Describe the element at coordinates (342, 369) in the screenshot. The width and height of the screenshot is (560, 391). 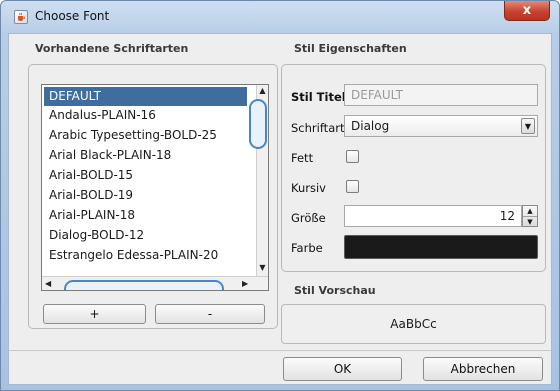
I see `ok-button: OK` at that location.